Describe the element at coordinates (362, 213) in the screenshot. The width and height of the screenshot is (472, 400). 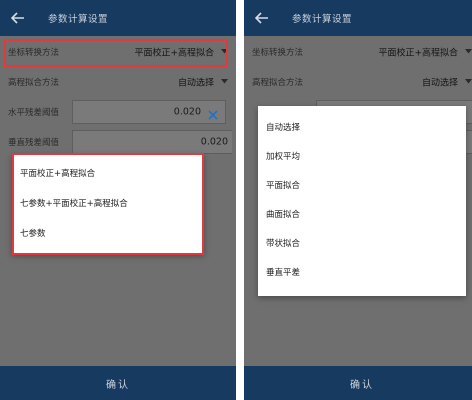
I see `menu-item: 曲面拟合` at that location.